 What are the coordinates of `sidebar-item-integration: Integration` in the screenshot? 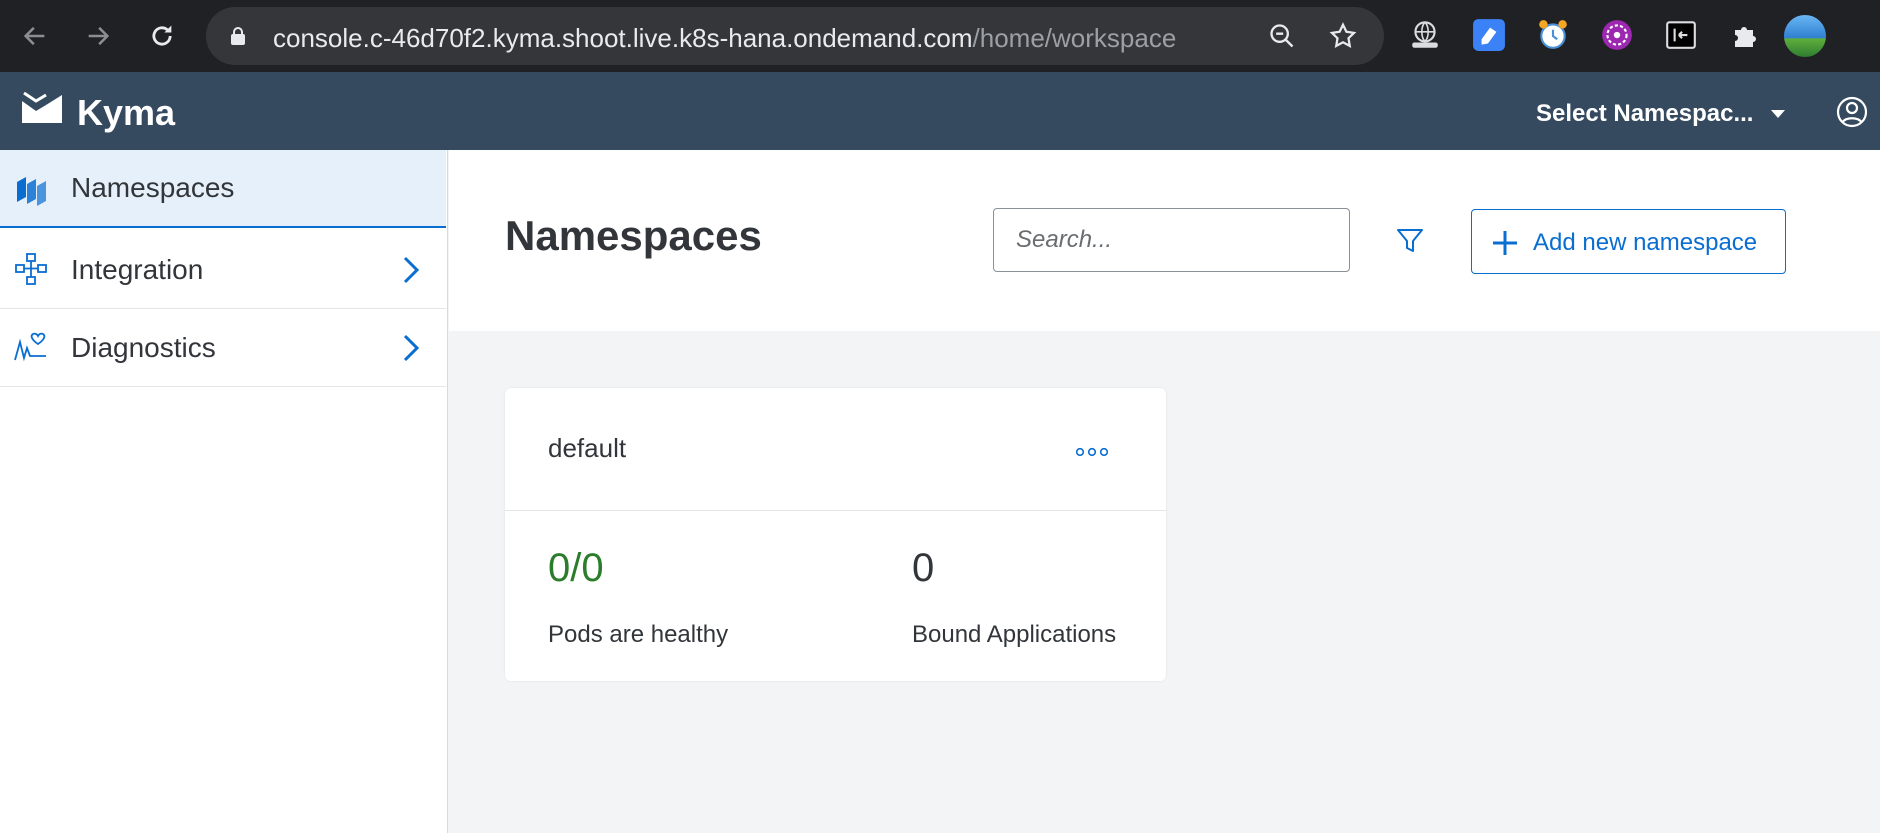 It's located at (223, 270).